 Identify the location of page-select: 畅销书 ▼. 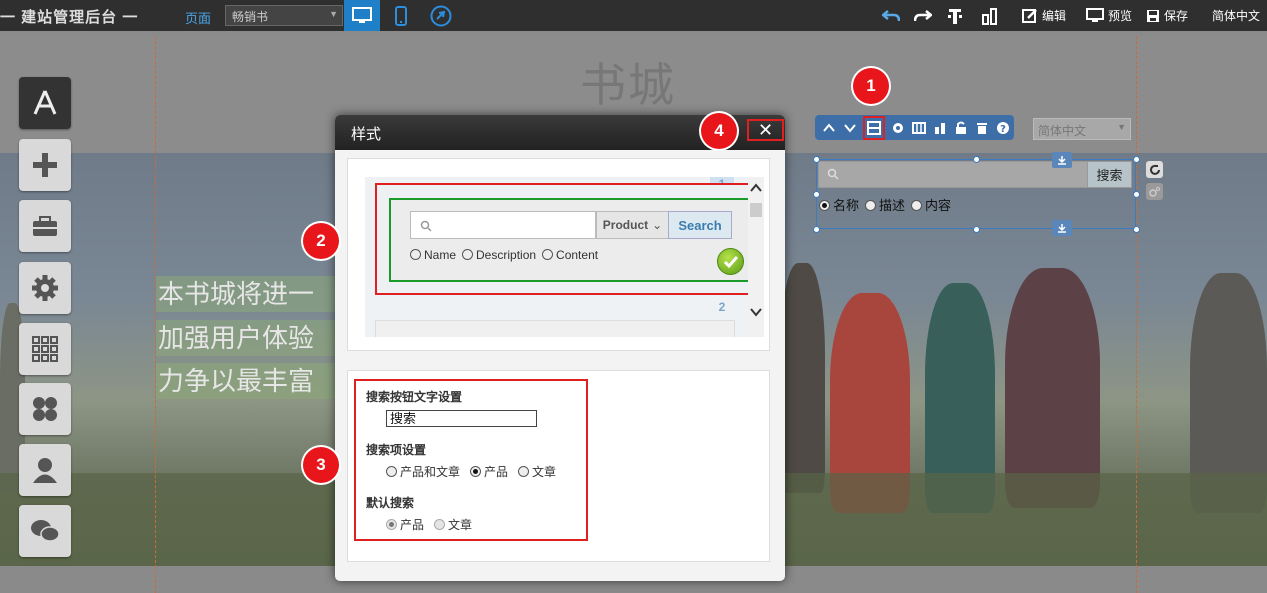
(284, 15).